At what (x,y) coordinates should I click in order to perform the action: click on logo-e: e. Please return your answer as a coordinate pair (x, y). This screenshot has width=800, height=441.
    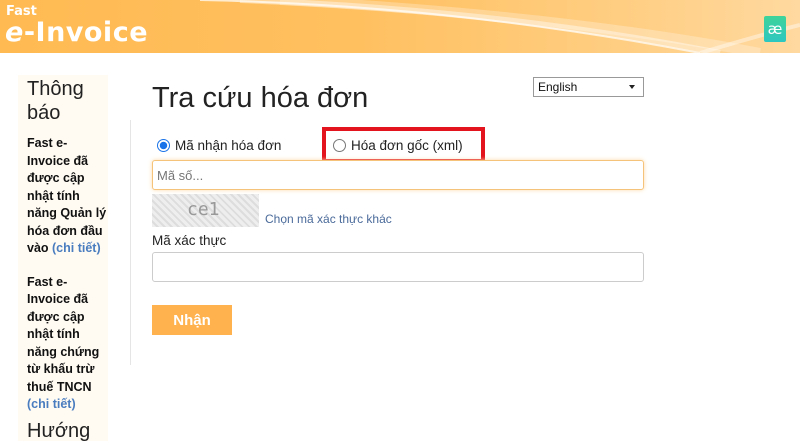
    Looking at the image, I should click on (14, 32).